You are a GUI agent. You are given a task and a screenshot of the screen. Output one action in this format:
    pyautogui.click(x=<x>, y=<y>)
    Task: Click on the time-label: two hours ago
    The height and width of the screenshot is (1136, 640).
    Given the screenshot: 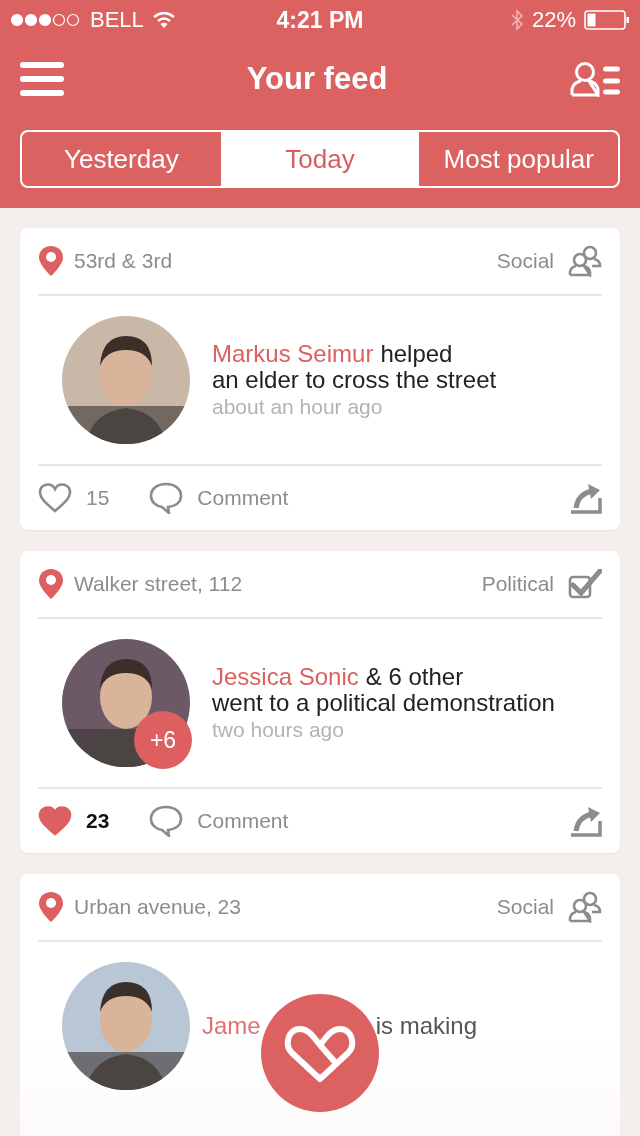 What is the action you would take?
    pyautogui.click(x=278, y=730)
    